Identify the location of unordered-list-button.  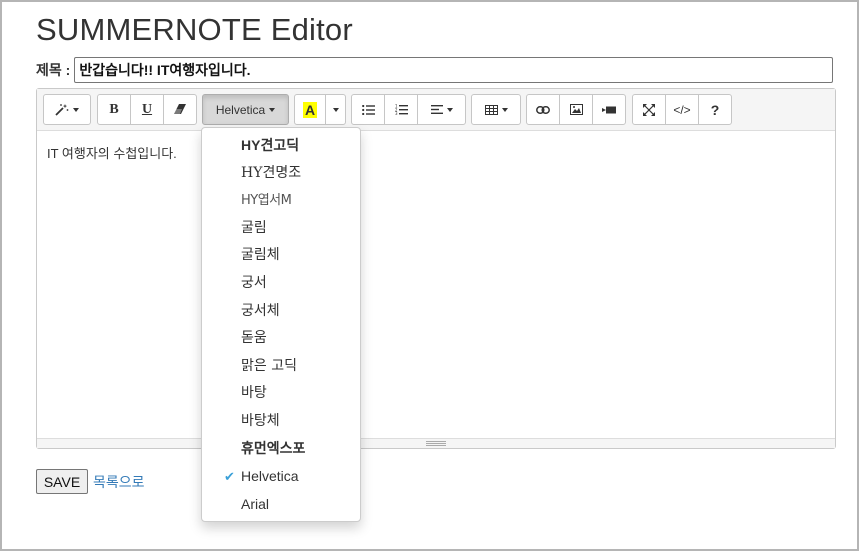
(368, 109).